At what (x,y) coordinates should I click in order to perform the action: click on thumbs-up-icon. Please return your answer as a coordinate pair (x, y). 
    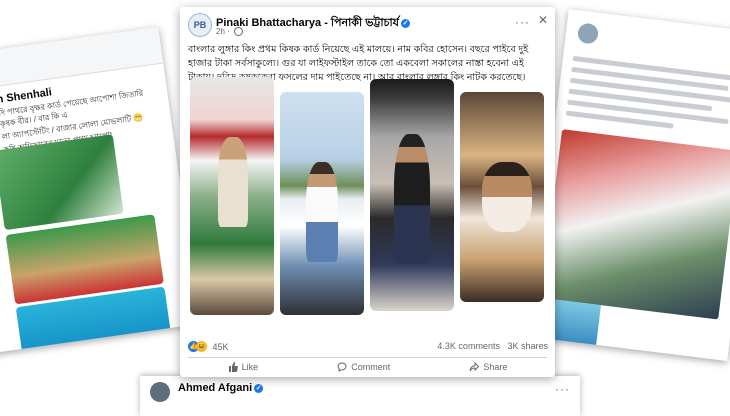
    Looking at the image, I should click on (233, 367).